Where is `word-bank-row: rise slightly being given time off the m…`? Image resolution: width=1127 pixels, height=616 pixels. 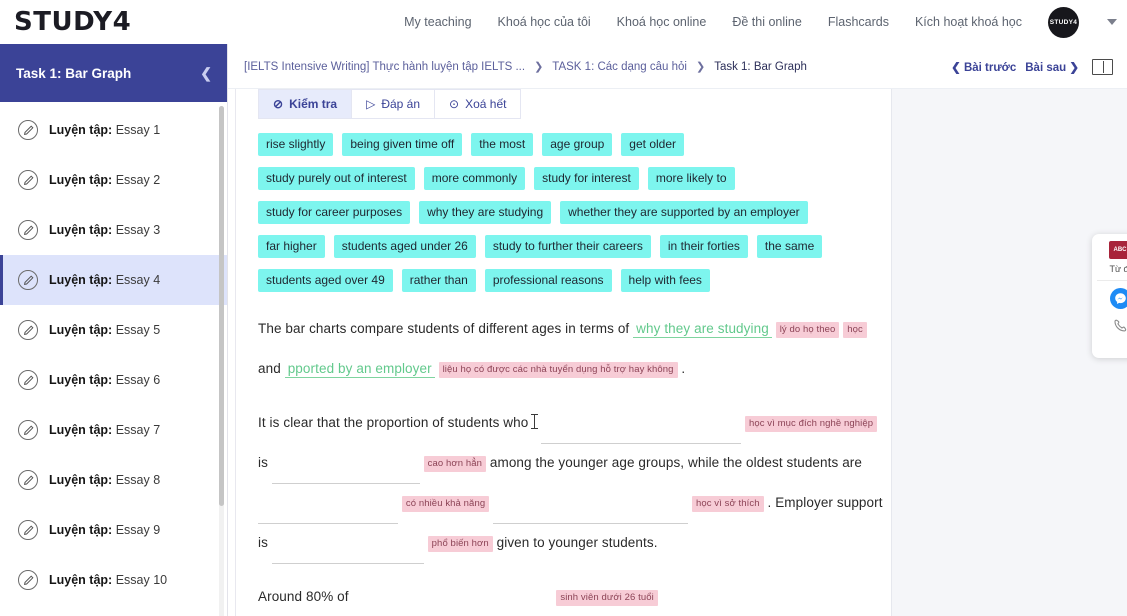 word-bank-row: rise slightly being given time off the m… is located at coordinates (570, 144).